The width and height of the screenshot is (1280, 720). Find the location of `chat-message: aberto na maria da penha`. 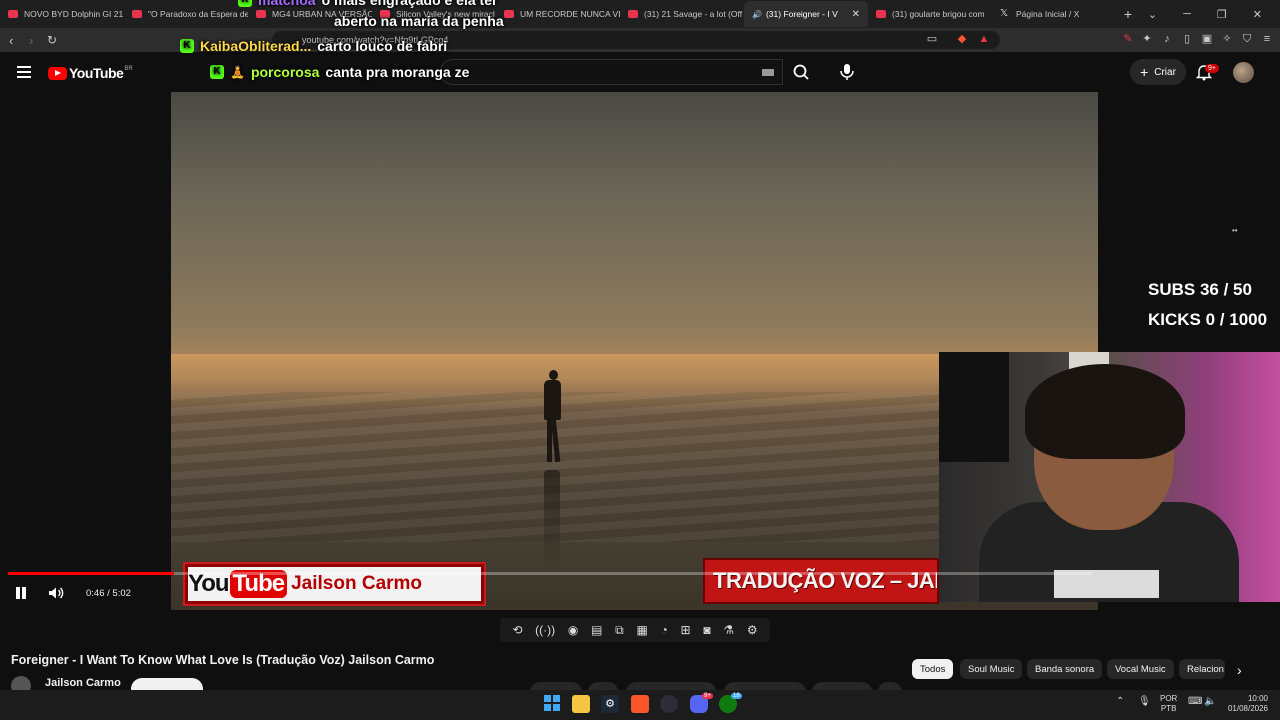

chat-message: aberto na maria da penha is located at coordinates (419, 21).